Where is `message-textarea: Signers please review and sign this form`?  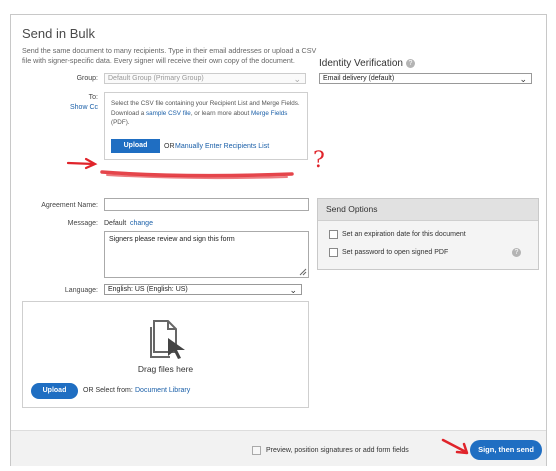 message-textarea: Signers please review and sign this form is located at coordinates (206, 254).